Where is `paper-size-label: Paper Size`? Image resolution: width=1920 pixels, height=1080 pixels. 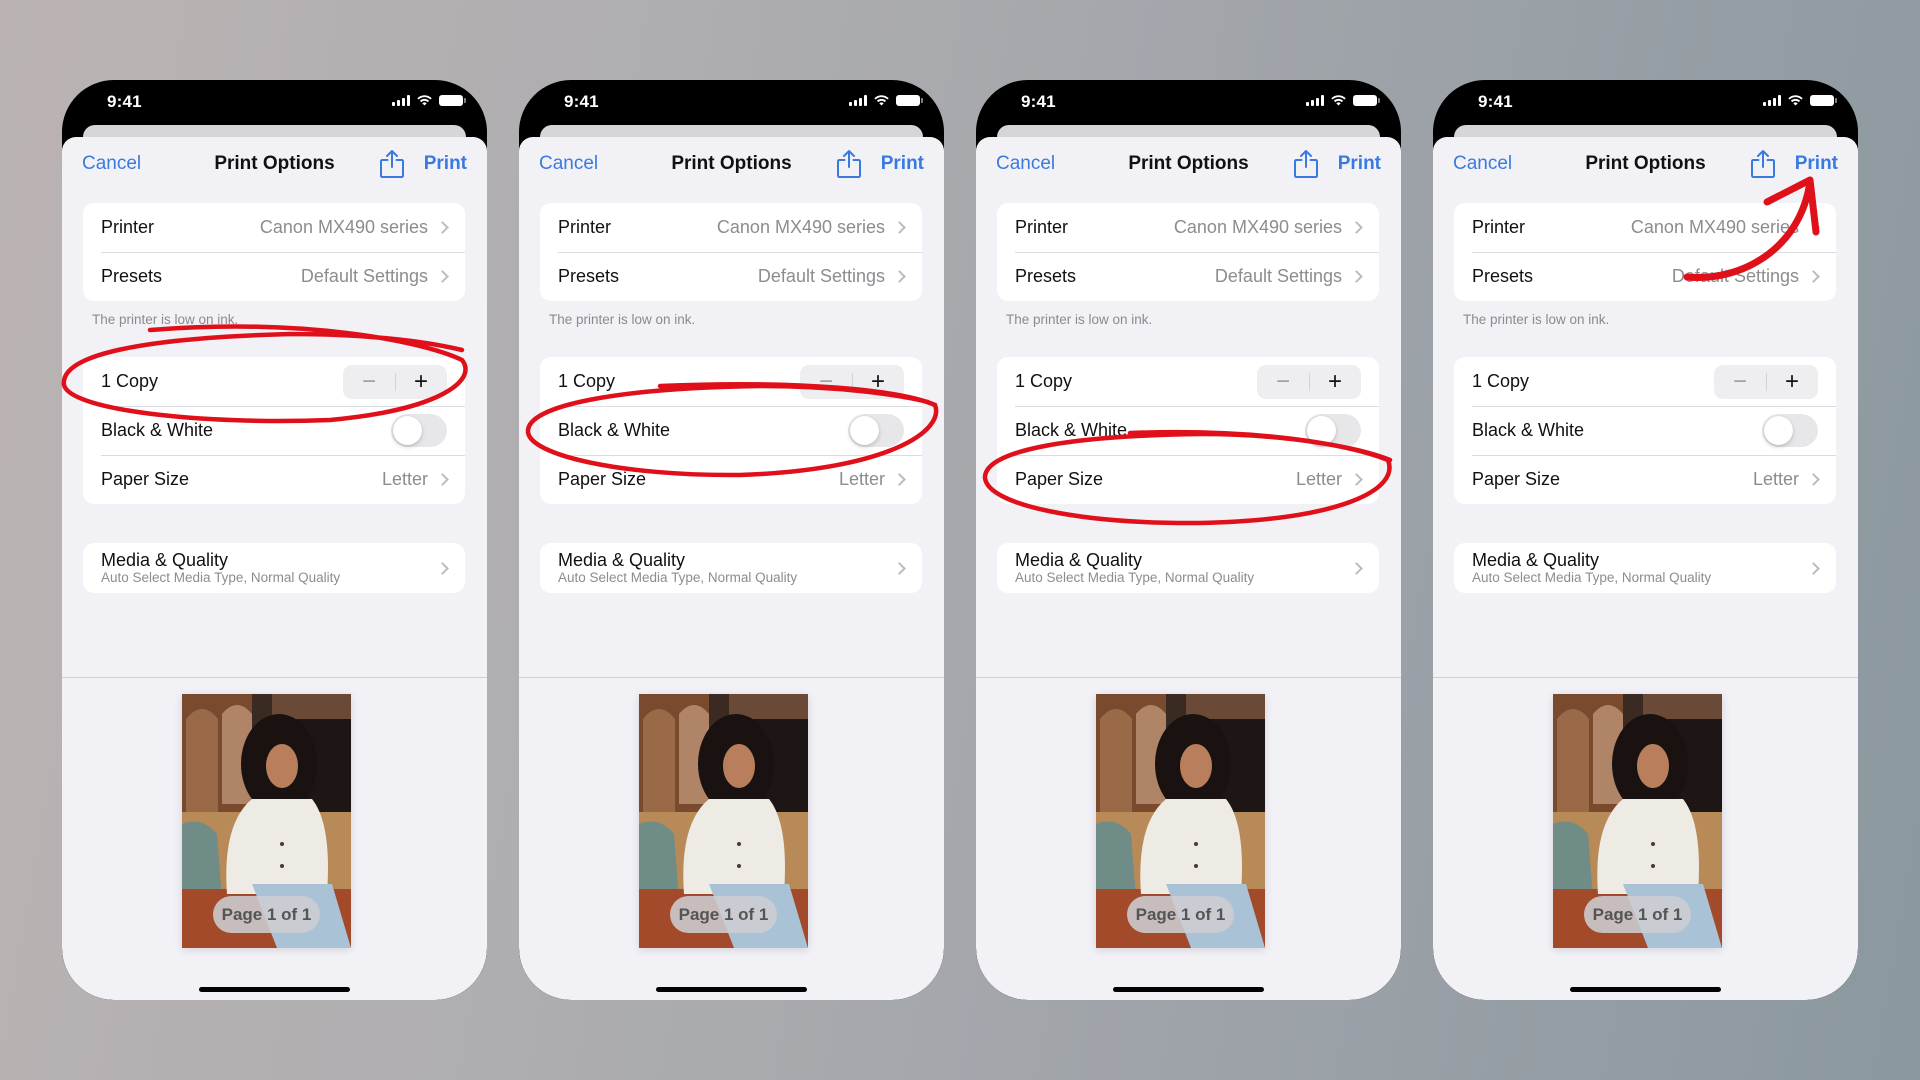
paper-size-label: Paper Size is located at coordinates (1059, 479).